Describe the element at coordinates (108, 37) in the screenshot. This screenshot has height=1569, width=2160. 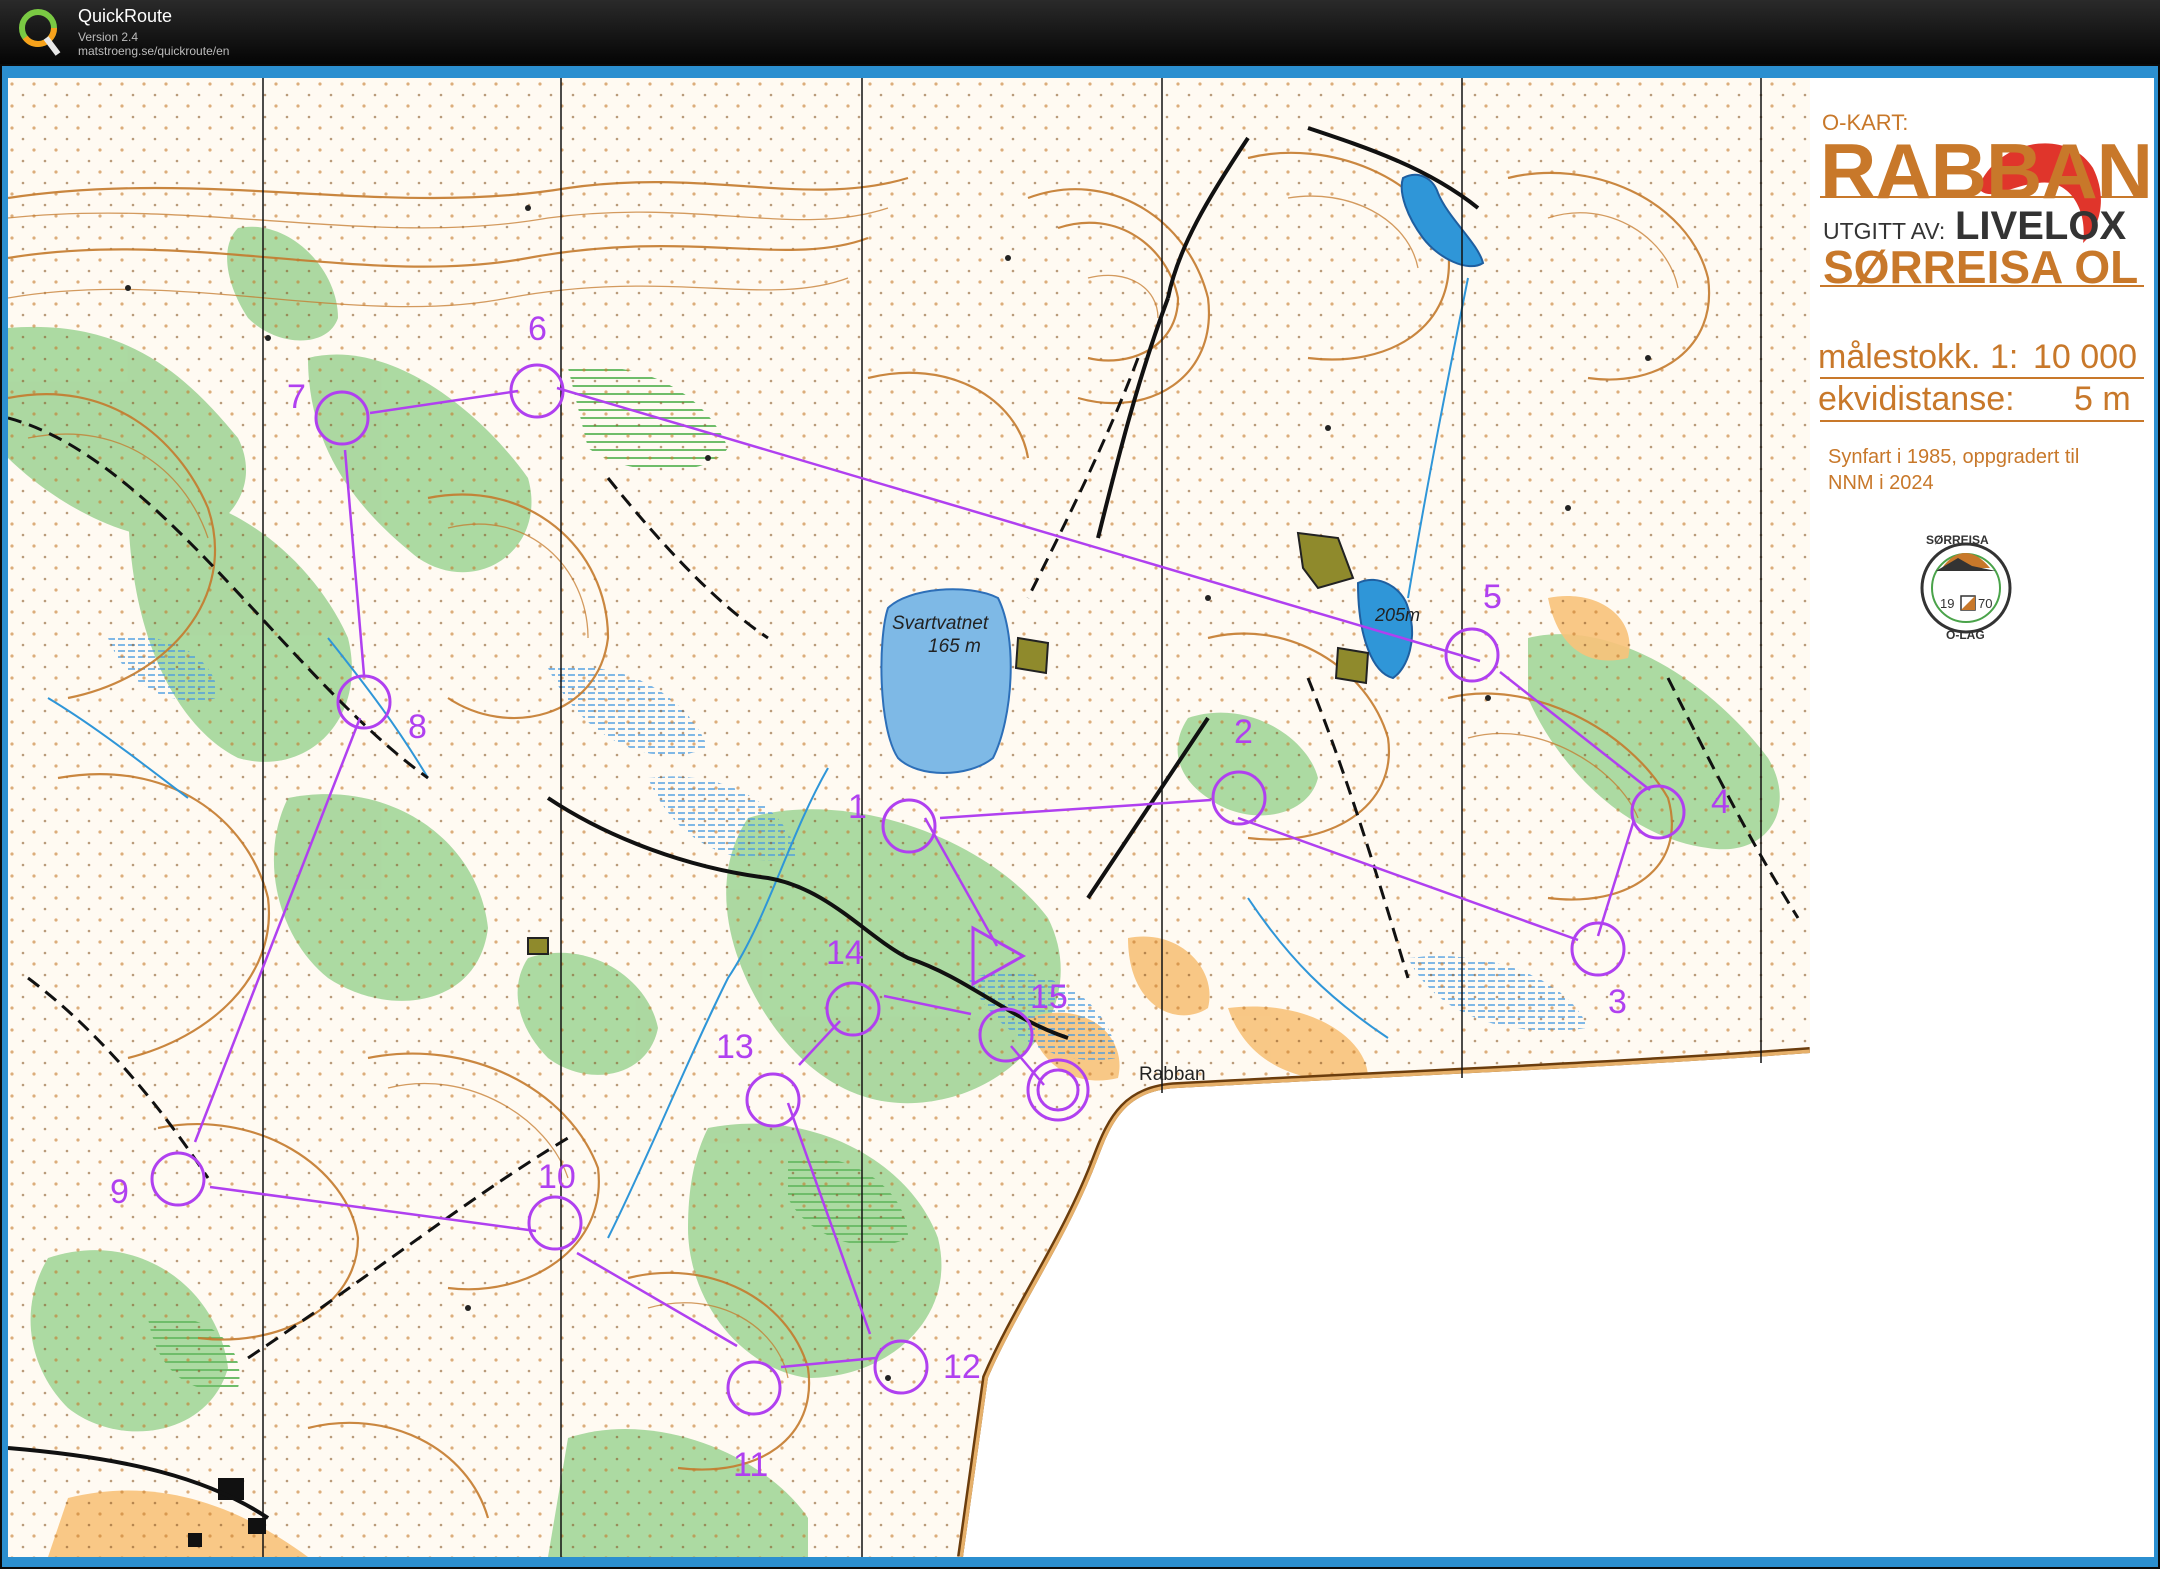
I see `app-version: Version 2.4` at that location.